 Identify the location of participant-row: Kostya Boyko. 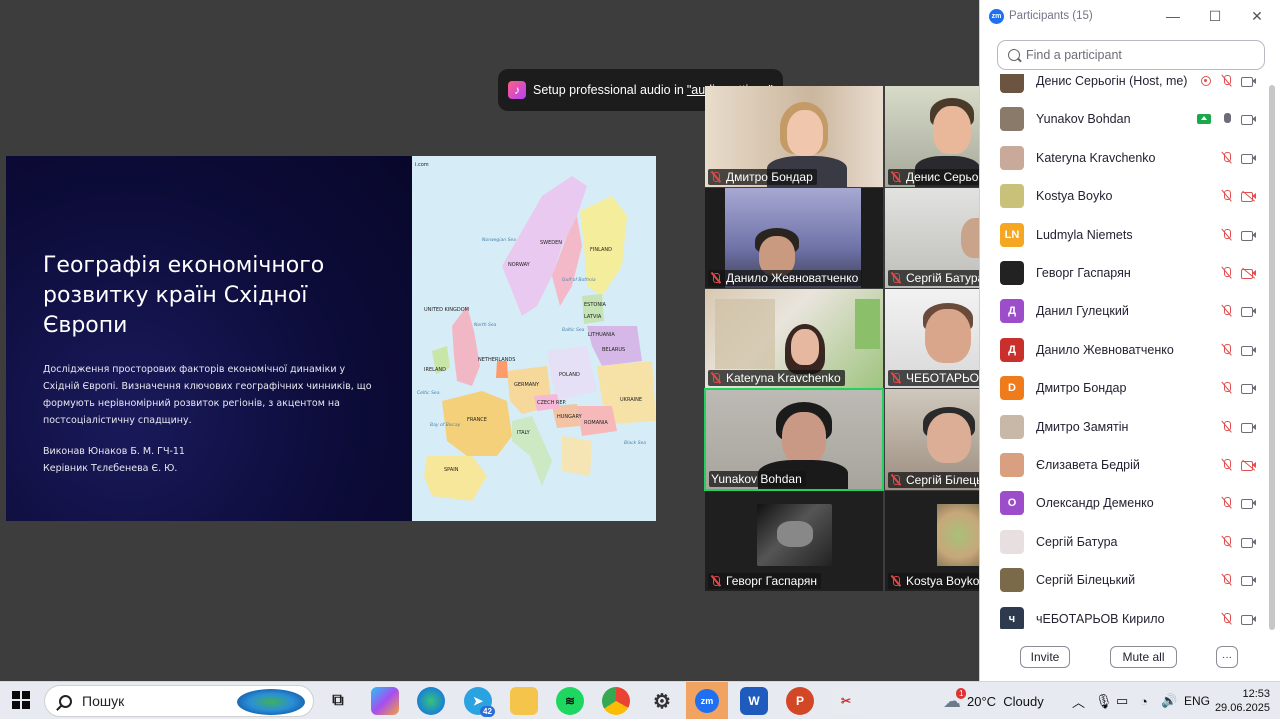
(1125, 196).